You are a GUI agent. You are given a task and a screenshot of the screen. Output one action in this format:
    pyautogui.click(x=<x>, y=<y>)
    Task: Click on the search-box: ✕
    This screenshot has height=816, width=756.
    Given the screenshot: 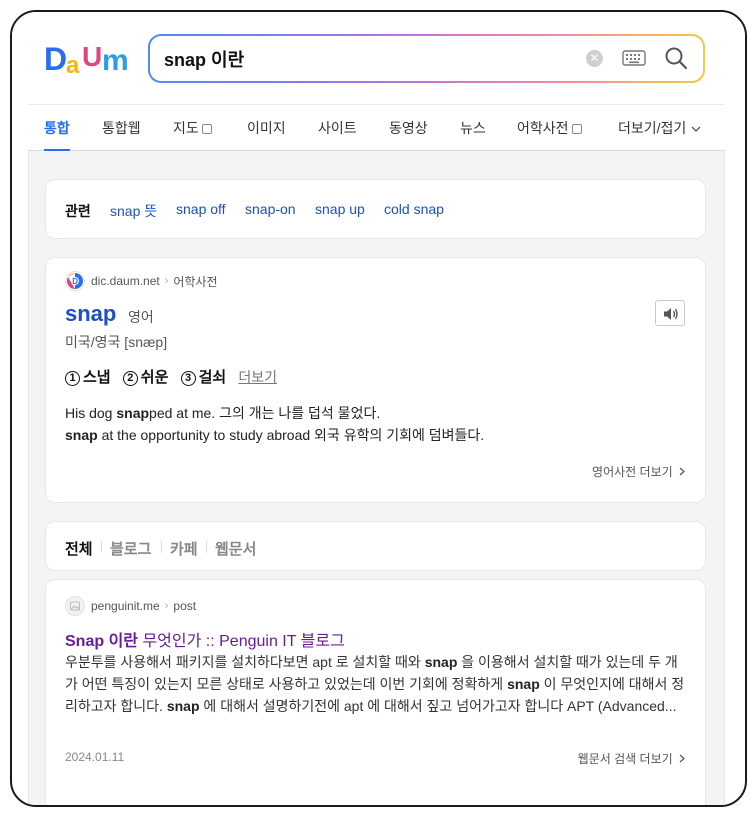 What is the action you would take?
    pyautogui.click(x=426, y=58)
    